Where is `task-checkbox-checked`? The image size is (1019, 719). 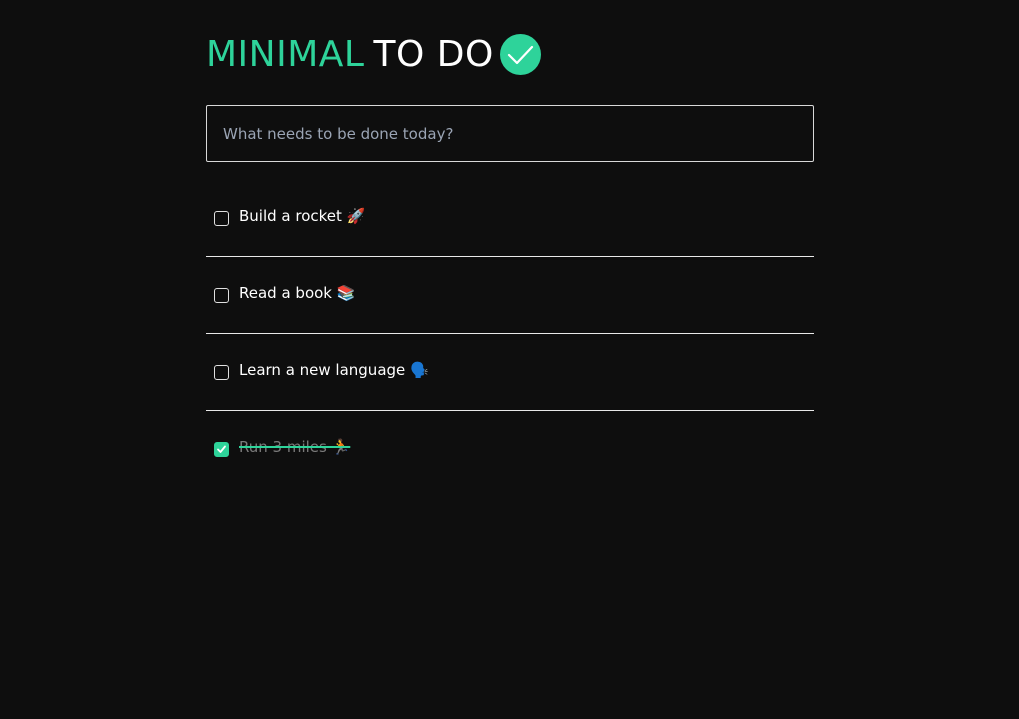 task-checkbox-checked is located at coordinates (221, 449).